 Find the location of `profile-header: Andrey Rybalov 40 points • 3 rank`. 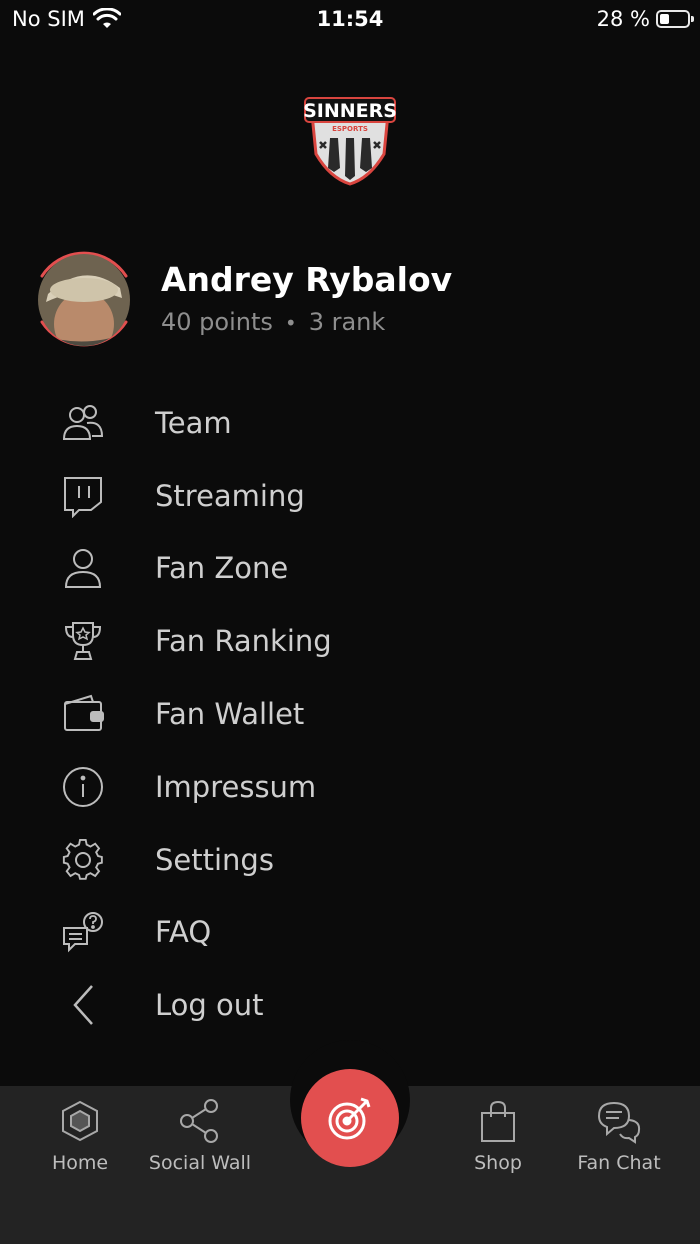

profile-header: Andrey Rybalov 40 points • 3 rank is located at coordinates (354, 298).